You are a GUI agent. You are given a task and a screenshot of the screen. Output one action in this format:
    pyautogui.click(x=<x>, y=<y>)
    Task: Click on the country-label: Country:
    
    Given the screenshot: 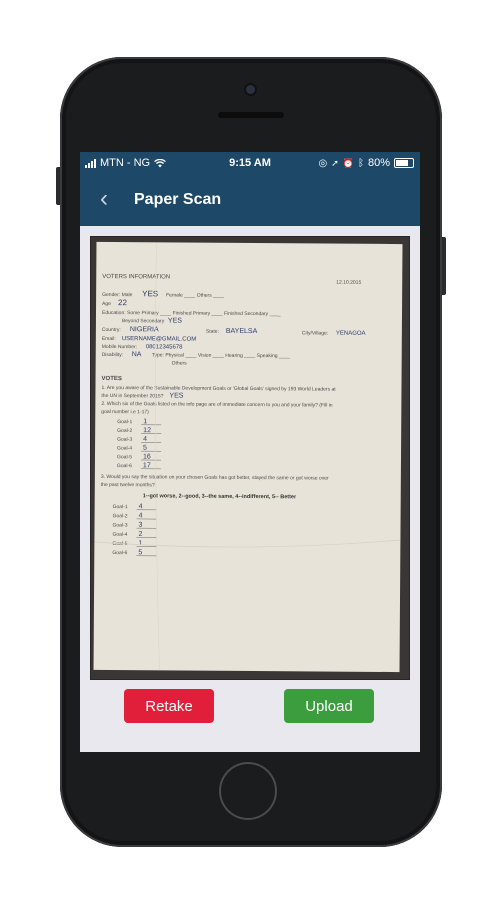 What is the action you would take?
    pyautogui.click(x=111, y=330)
    